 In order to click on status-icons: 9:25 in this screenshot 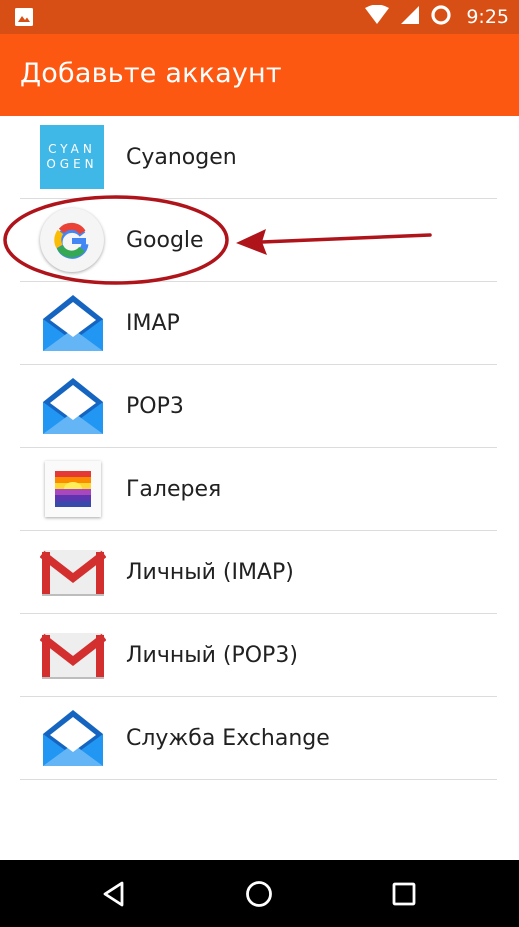, I will do `click(436, 17)`.